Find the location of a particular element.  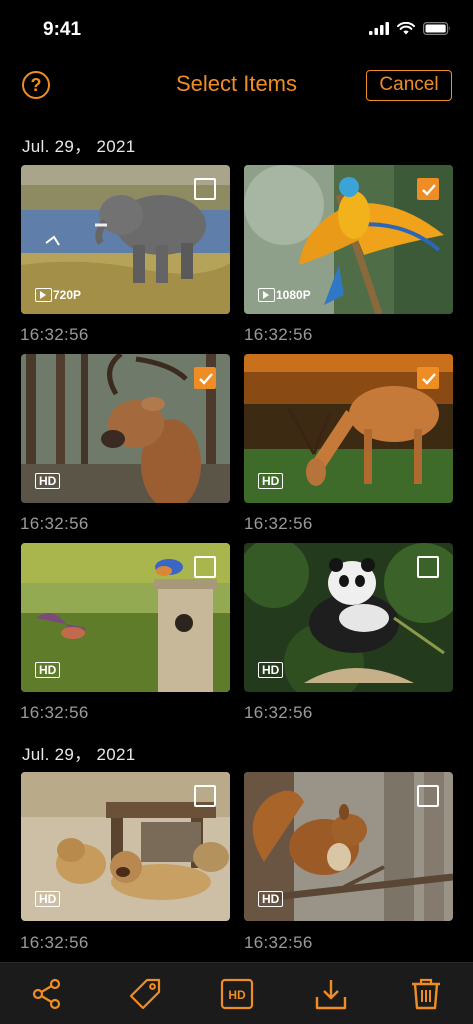

media-tile-deer-grazing: HD is located at coordinates (348, 428).